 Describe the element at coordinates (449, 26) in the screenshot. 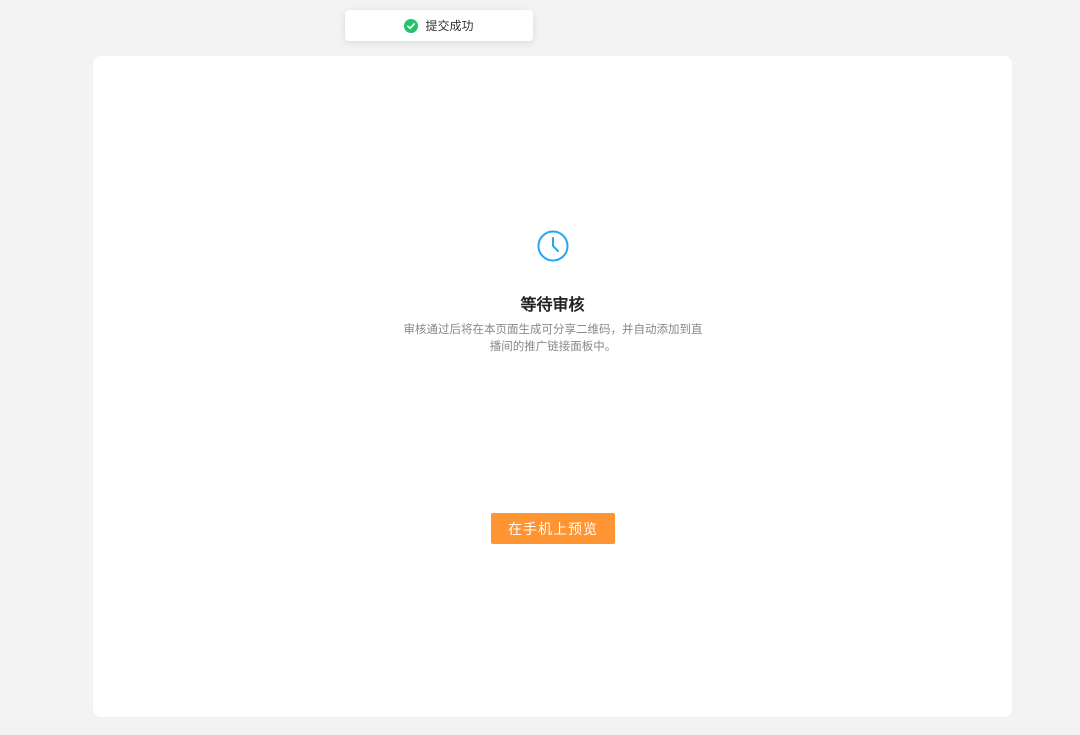

I see `toast-message: 提交成功` at that location.